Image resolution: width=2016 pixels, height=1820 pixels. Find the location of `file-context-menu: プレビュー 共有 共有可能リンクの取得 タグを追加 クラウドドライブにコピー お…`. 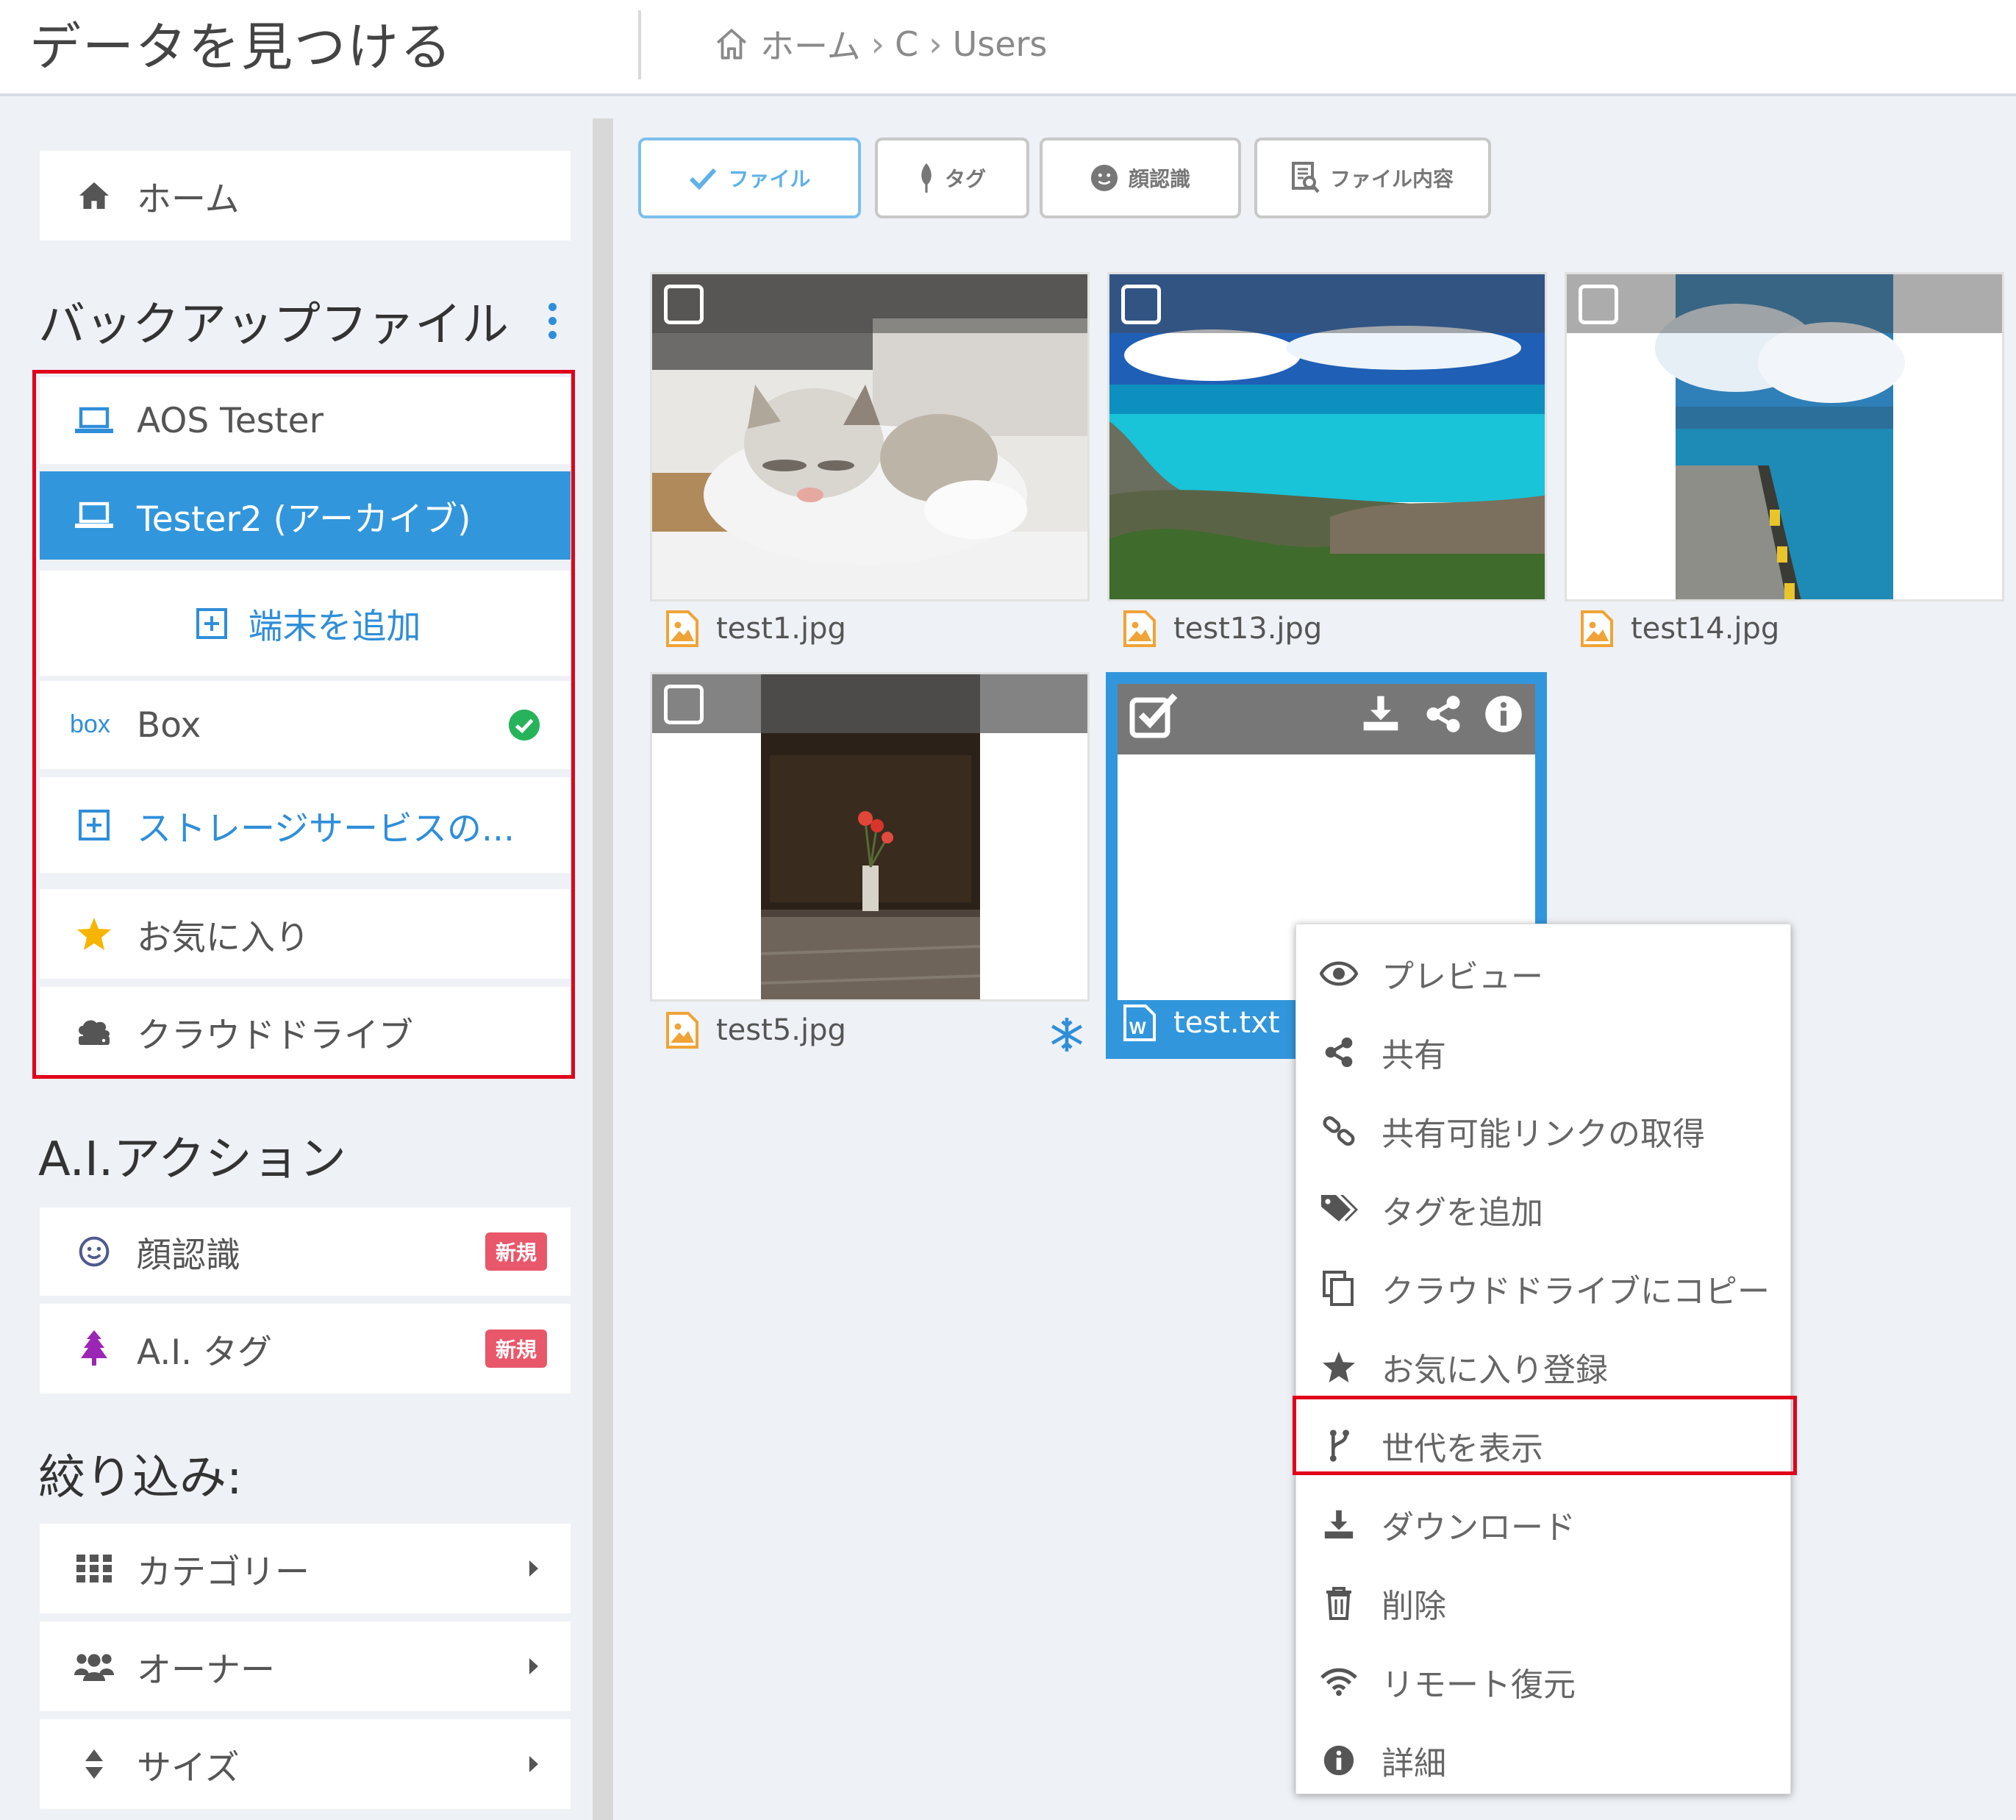

file-context-menu: プレビュー 共有 共有可能リンクの取得 タグを追加 クラウドドライブにコピー お… is located at coordinates (1543, 1359).